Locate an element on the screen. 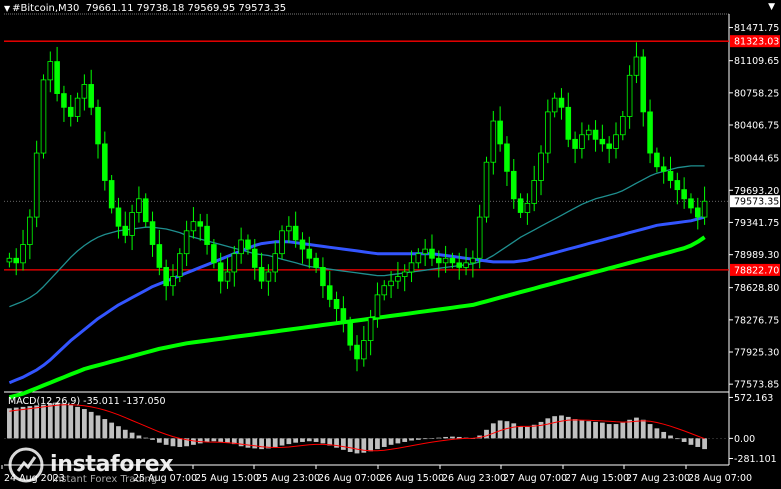 The height and width of the screenshot is (489, 781). price-tick-label: 78989.30 is located at coordinates (756, 255).